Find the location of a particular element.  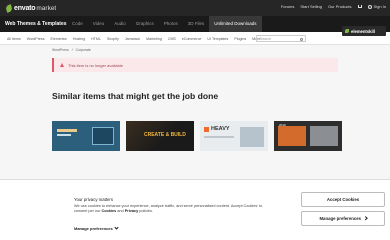

manage-preferences-label: Manage preferences is located at coordinates (93, 228).